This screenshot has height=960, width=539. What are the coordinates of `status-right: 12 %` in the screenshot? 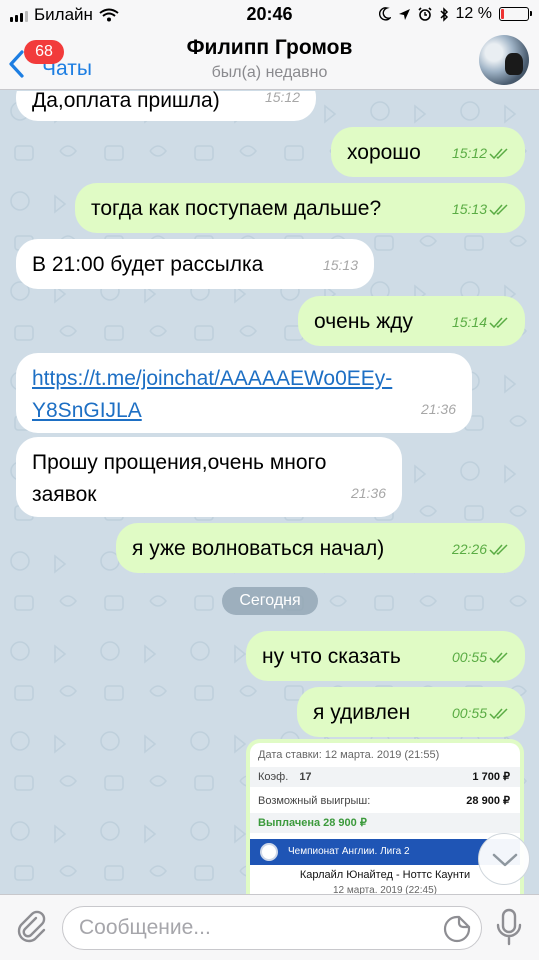 It's located at (455, 14).